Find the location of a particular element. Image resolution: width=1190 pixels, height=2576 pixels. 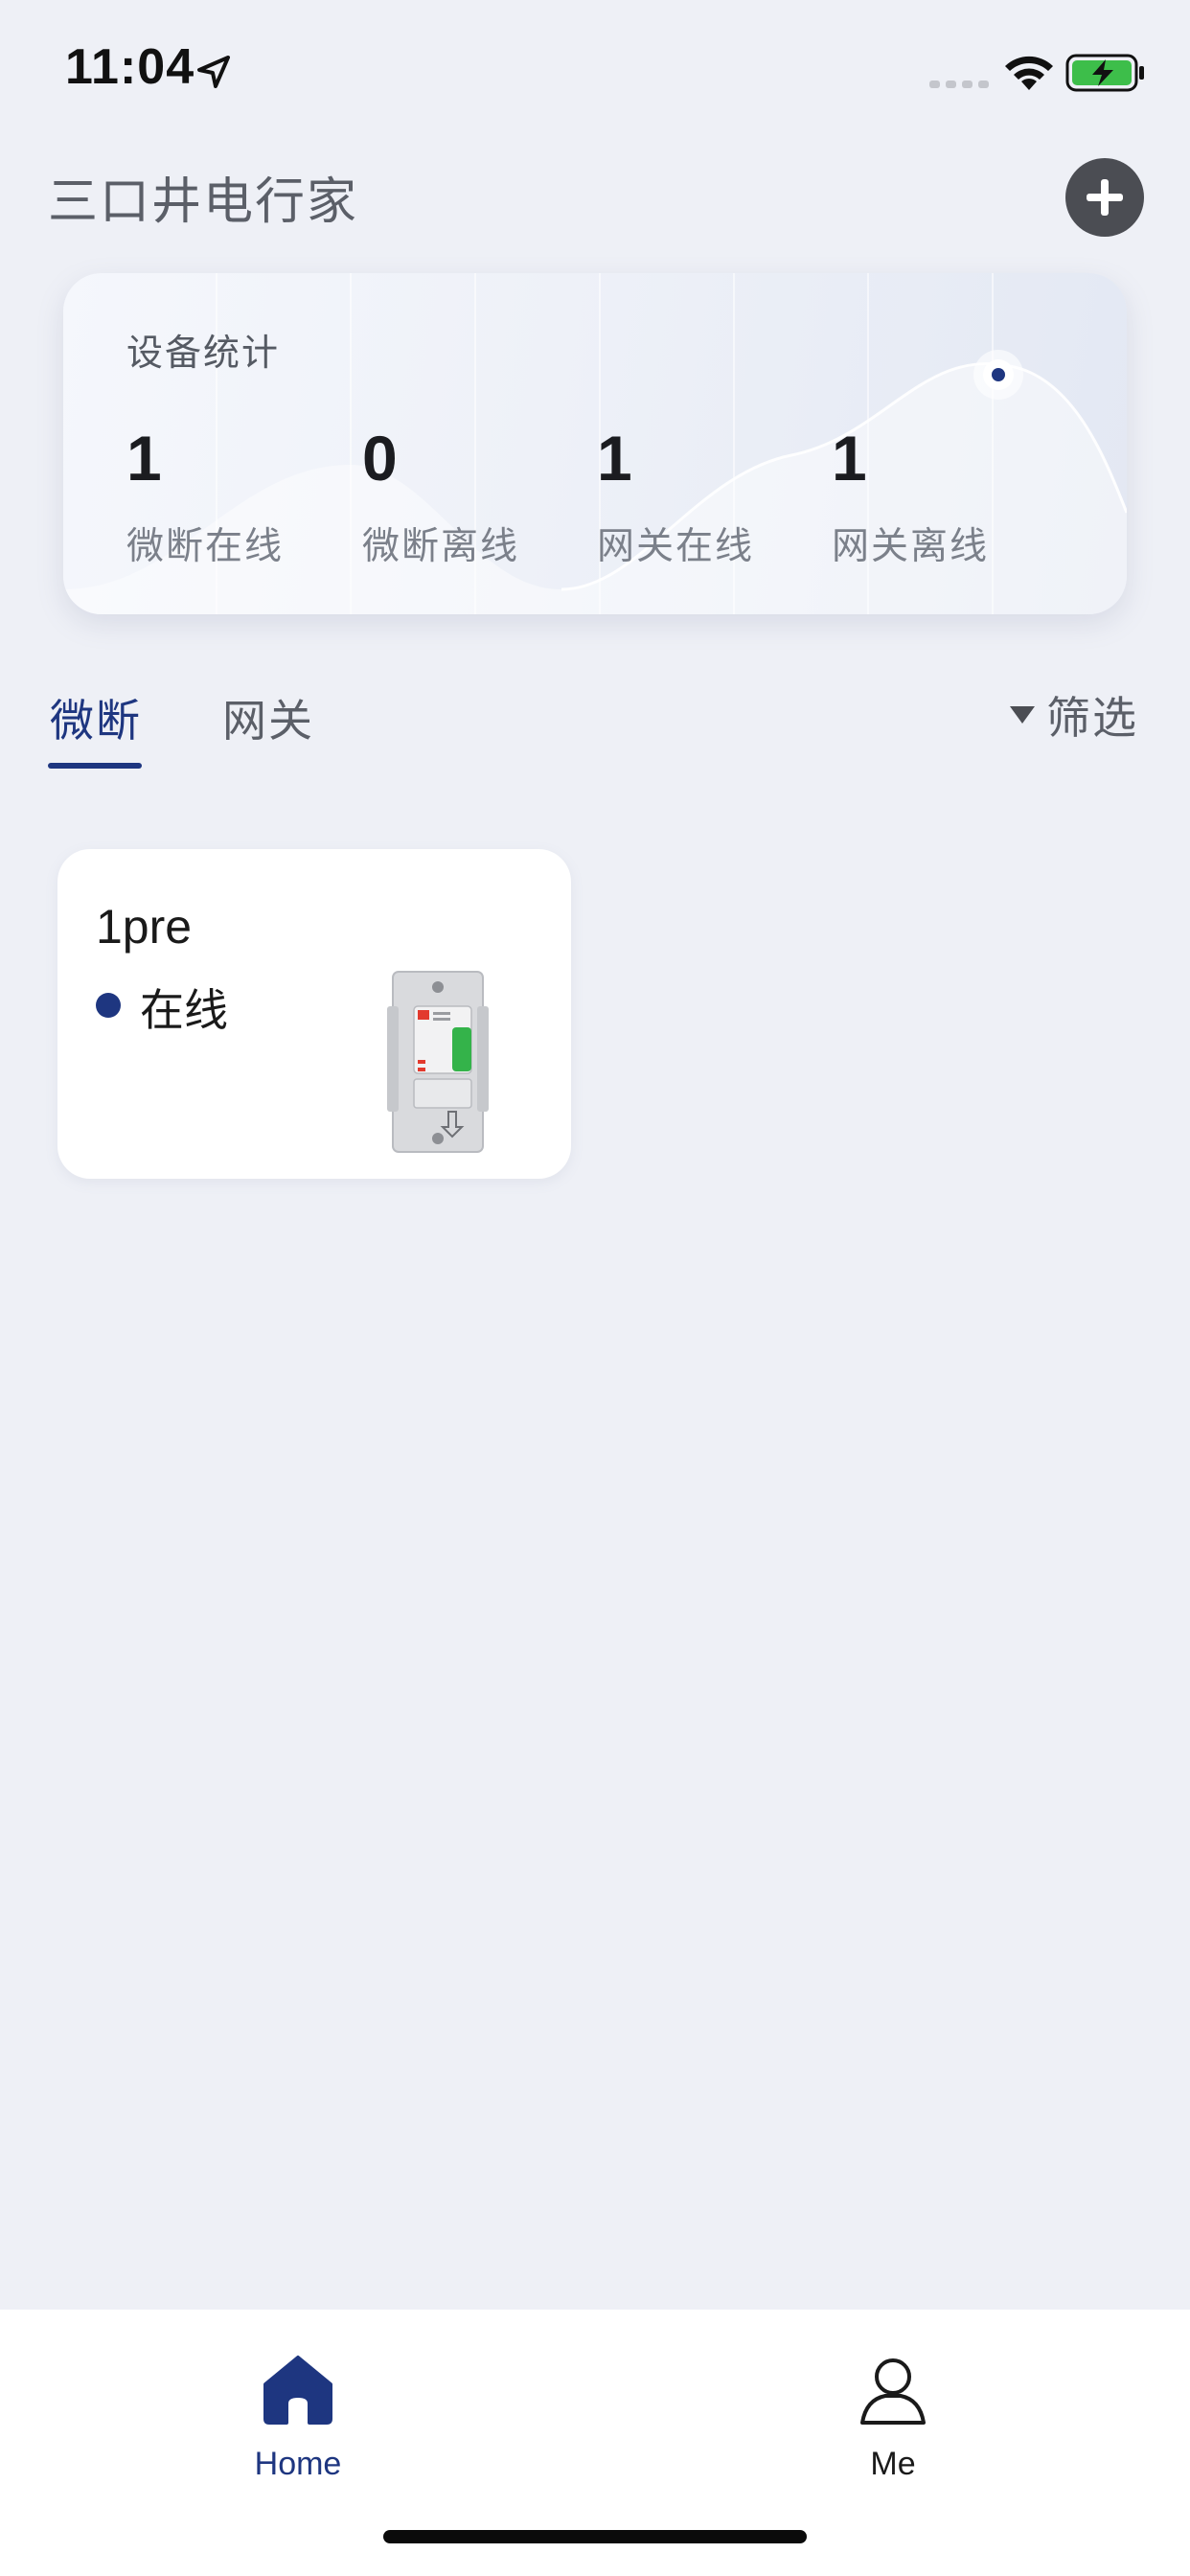

wifi-icon is located at coordinates (1029, 73).